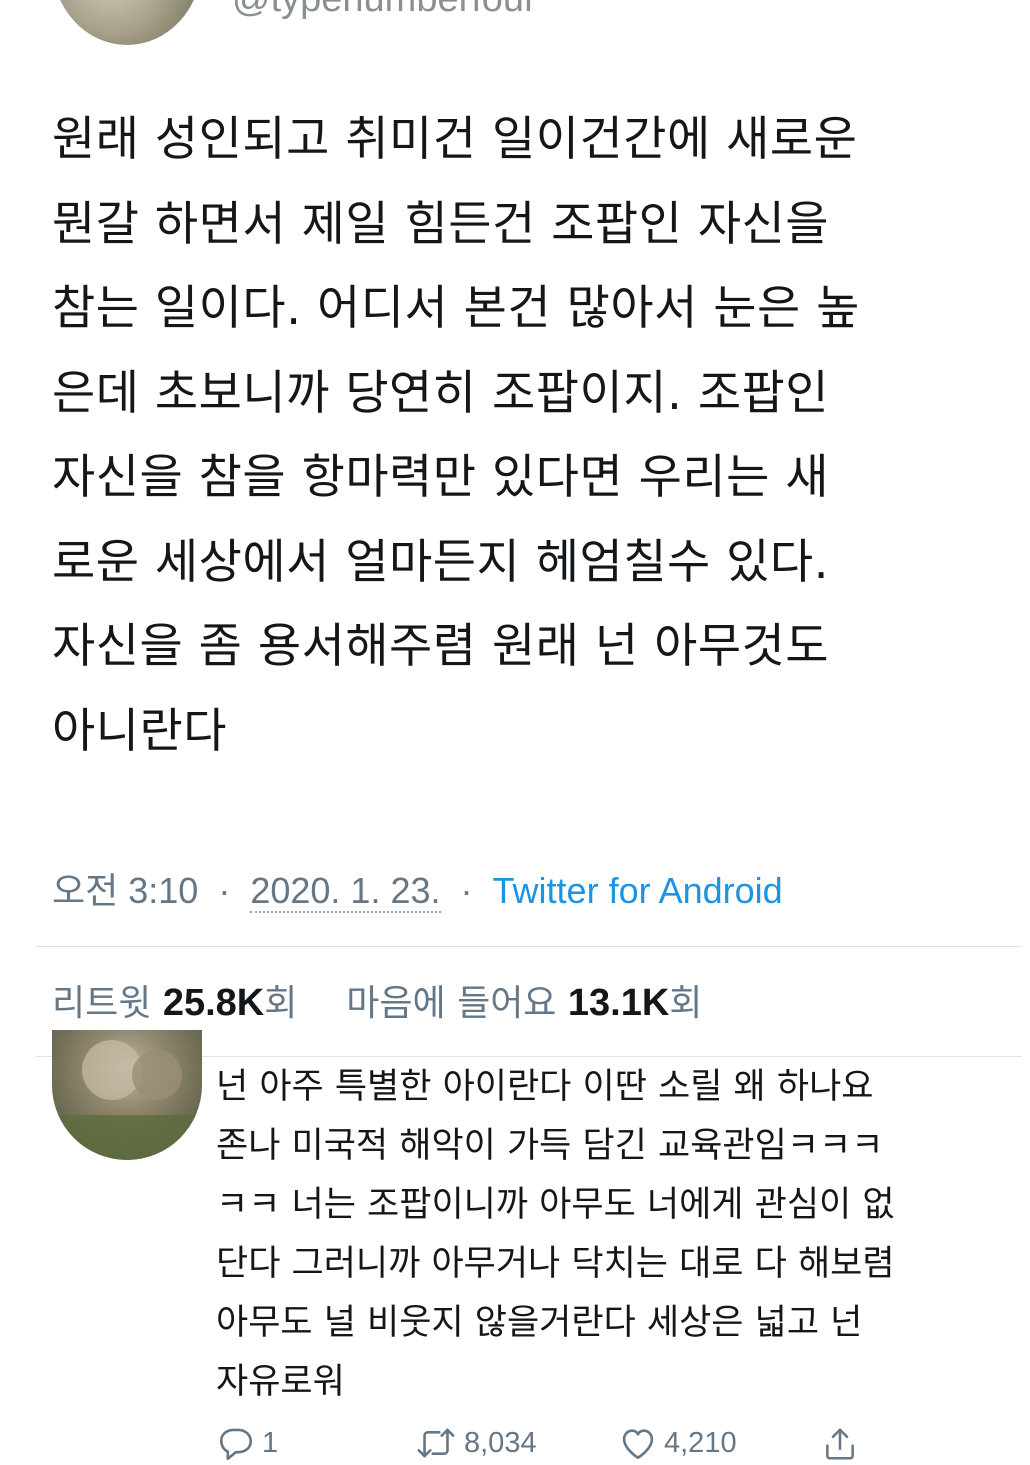  Describe the element at coordinates (127, 22) in the screenshot. I see `author-avatar` at that location.